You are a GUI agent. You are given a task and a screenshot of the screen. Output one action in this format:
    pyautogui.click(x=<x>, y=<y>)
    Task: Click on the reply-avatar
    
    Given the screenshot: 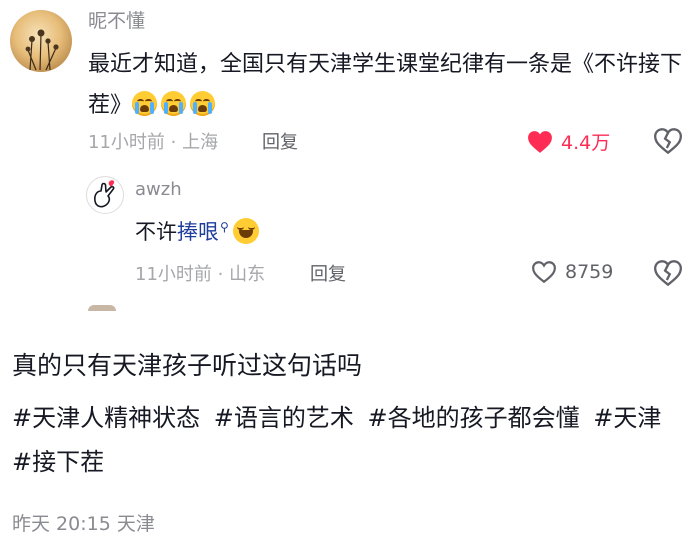 What is the action you would take?
    pyautogui.click(x=105, y=195)
    